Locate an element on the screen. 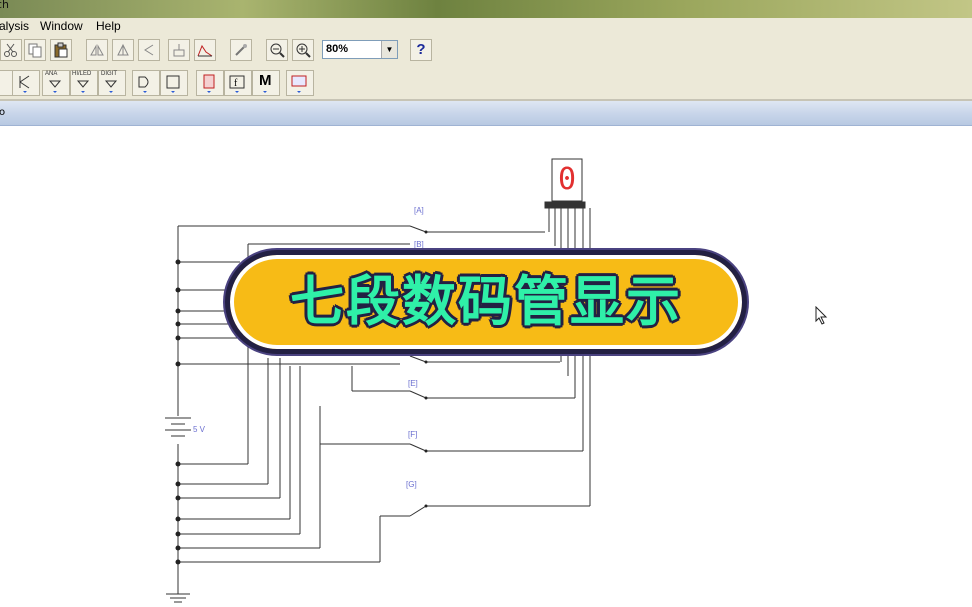  main-toolbar: 80% ▼ ? is located at coordinates (486, 51).